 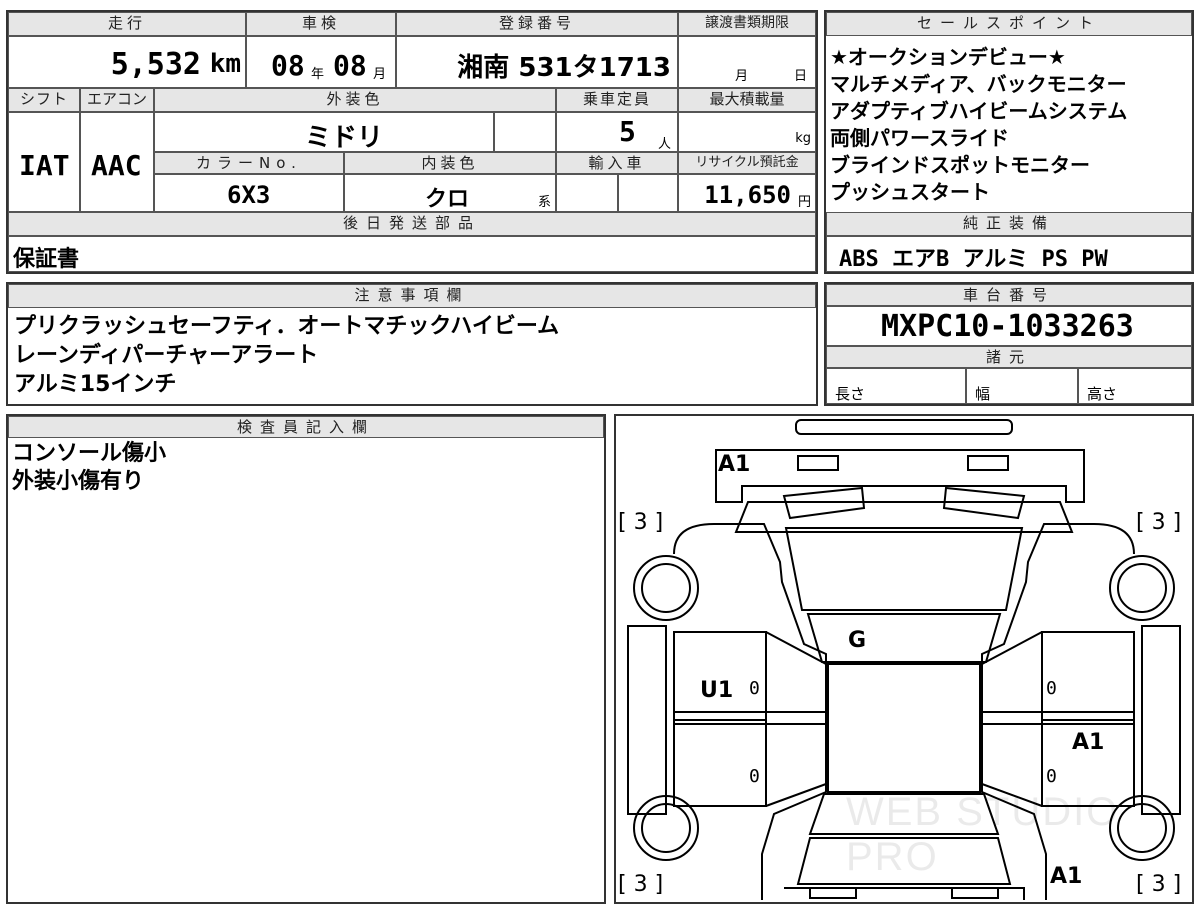 I want to click on left-front-corner-label: [ 3 ], so click(x=641, y=522).